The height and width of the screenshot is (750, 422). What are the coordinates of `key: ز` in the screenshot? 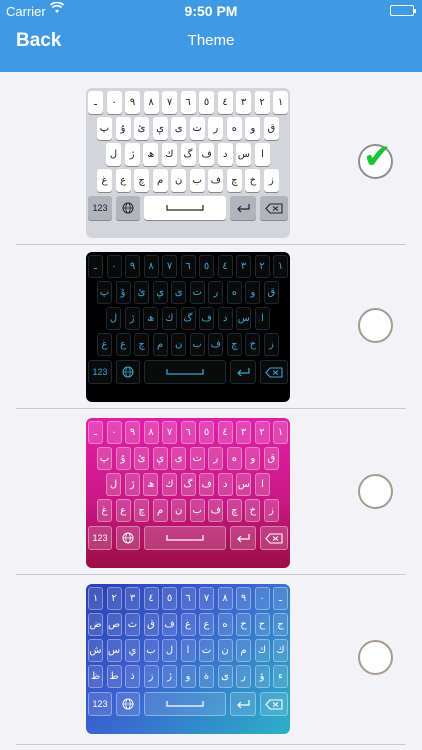 It's located at (151, 676).